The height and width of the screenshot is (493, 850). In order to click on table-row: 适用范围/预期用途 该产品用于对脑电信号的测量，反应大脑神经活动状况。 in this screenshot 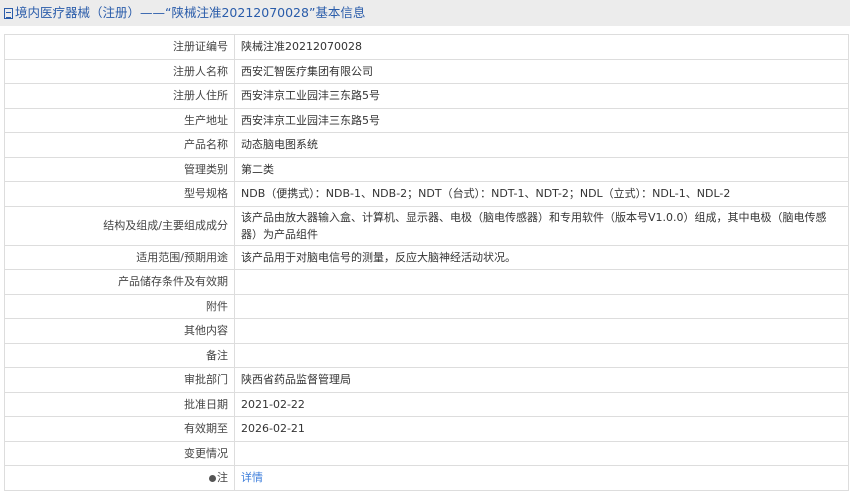, I will do `click(426, 257)`.